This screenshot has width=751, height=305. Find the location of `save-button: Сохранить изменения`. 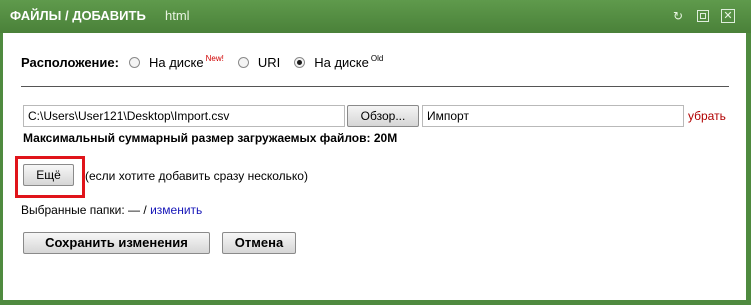

save-button: Сохранить изменения is located at coordinates (116, 243).